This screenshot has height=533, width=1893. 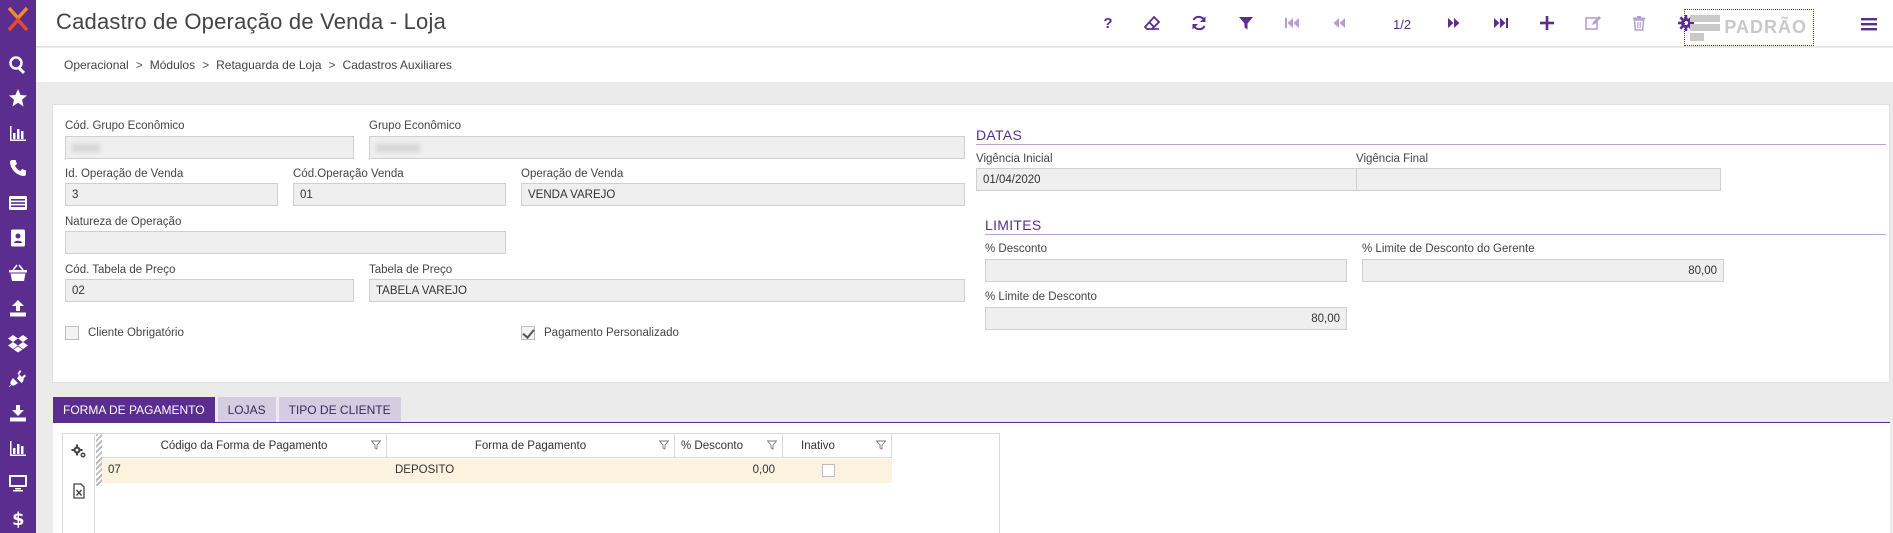 What do you see at coordinates (339, 409) in the screenshot?
I see `tab-tipo-de-cliente: TIPO DE CLIENTE` at bounding box center [339, 409].